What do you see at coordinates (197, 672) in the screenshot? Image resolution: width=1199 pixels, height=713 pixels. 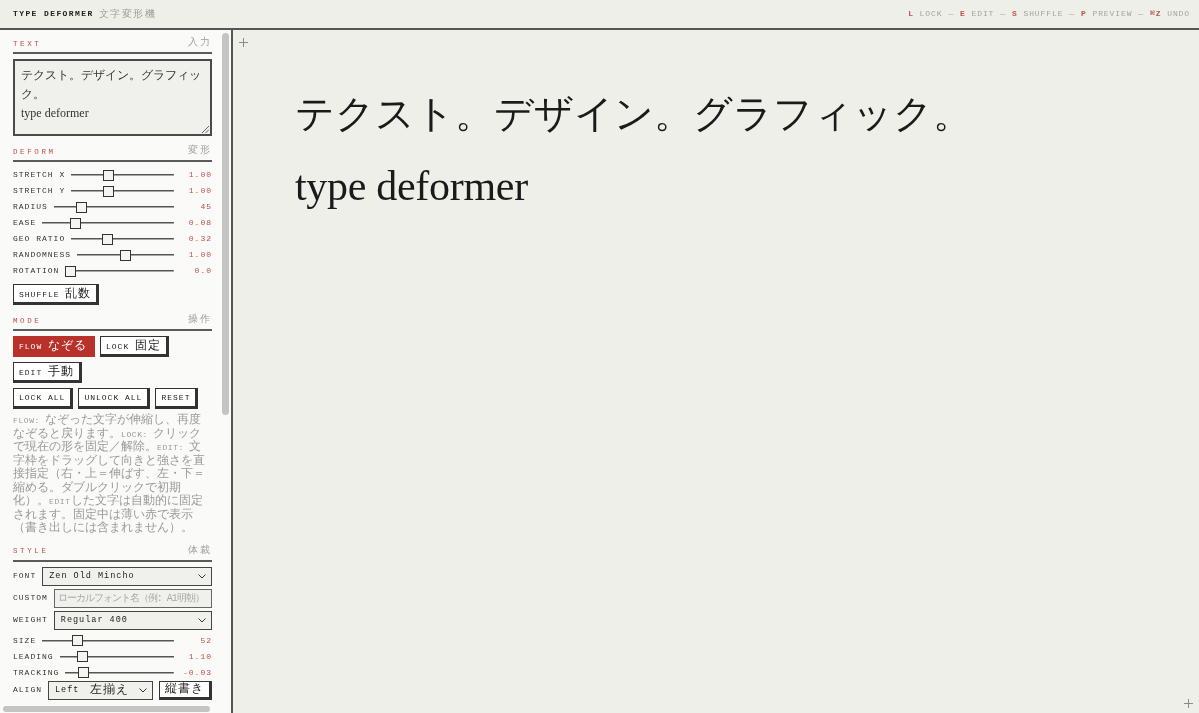 I see `slider-value: -0.03` at bounding box center [197, 672].